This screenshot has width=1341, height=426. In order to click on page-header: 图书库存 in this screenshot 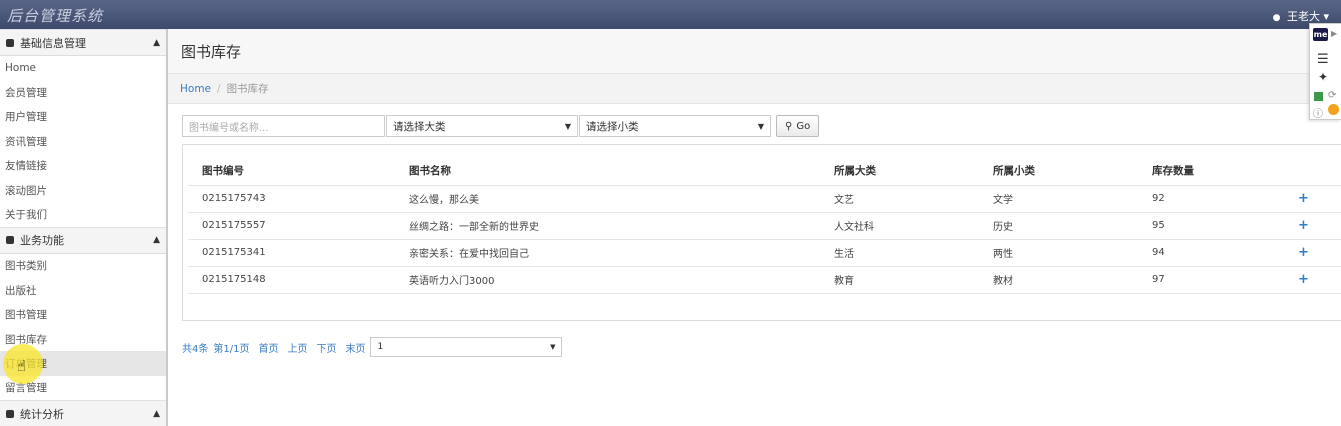, I will do `click(754, 51)`.